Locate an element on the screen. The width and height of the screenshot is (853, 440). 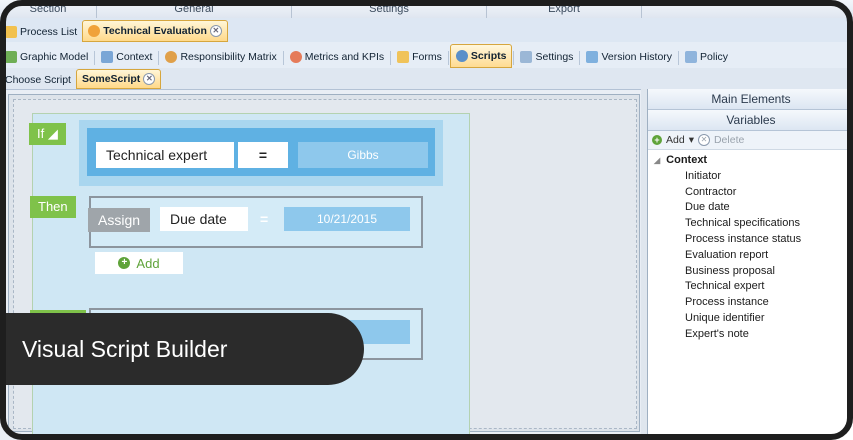
metrics-icon is located at coordinates (295, 57).